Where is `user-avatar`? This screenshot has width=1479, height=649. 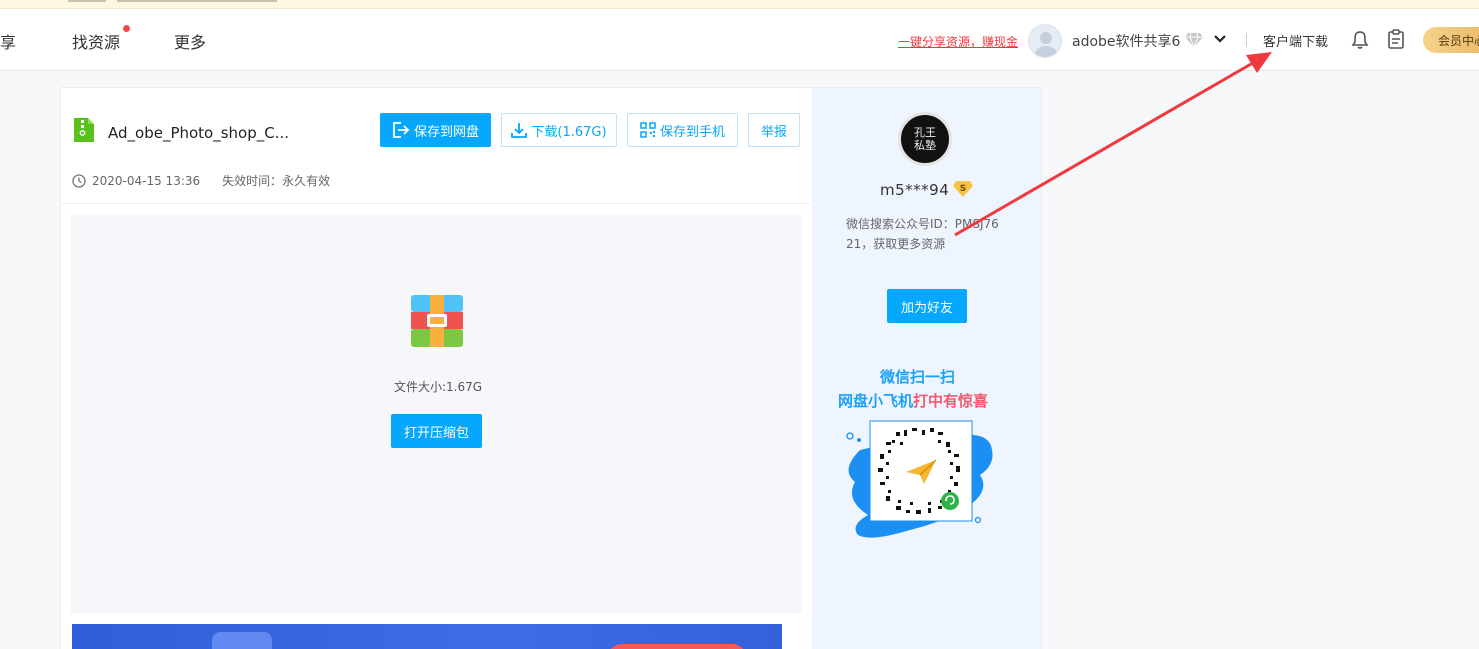 user-avatar is located at coordinates (1045, 41).